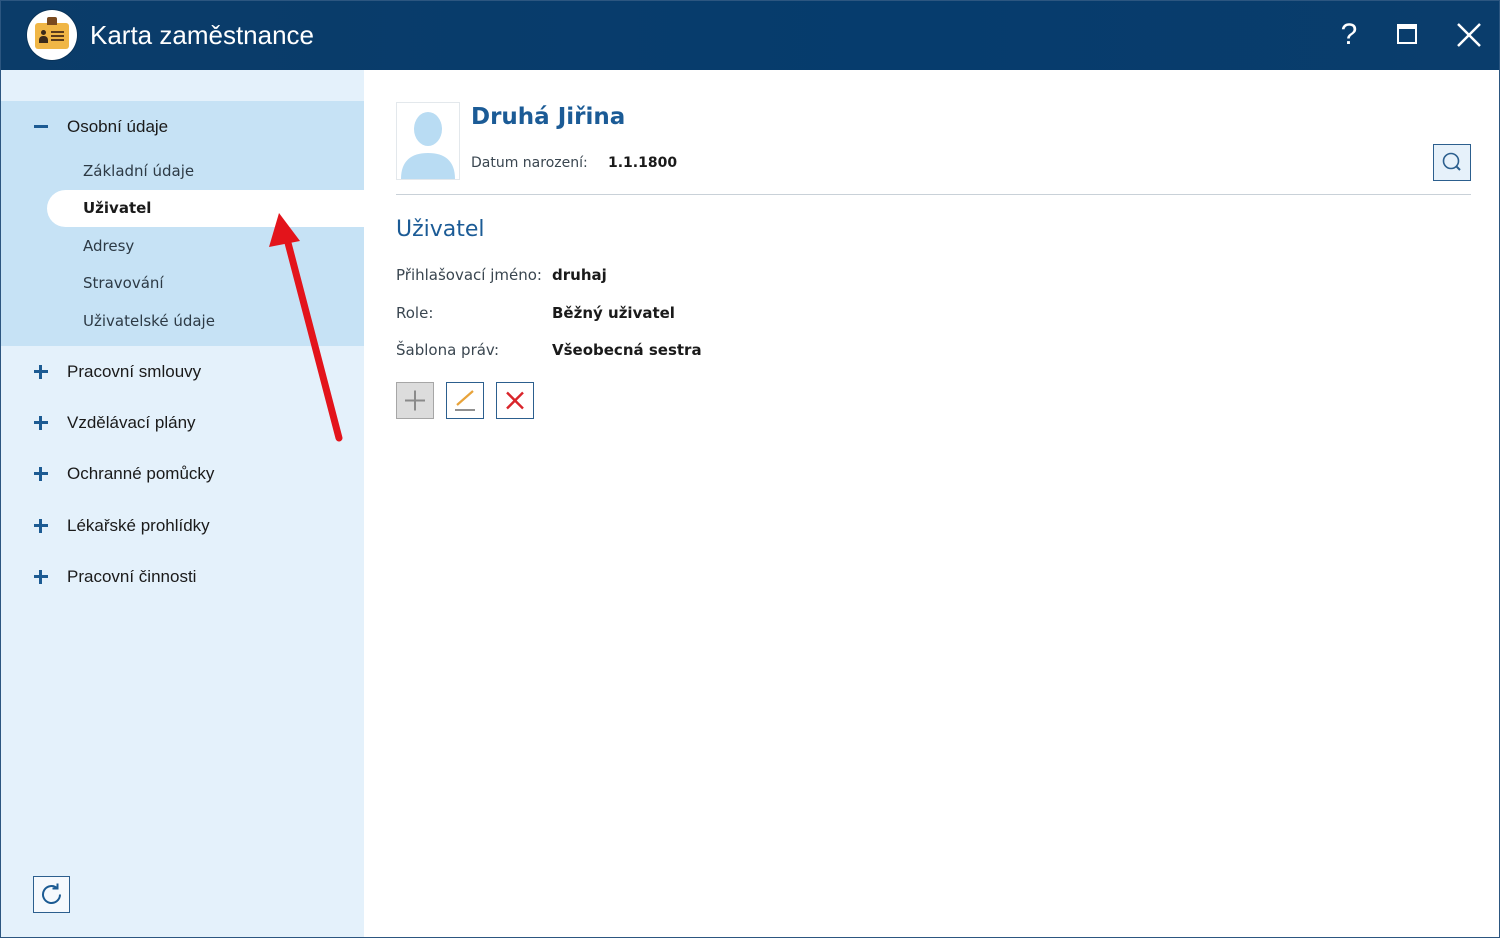 The width and height of the screenshot is (1500, 938). What do you see at coordinates (1349, 35) in the screenshot?
I see `help-button: ?` at bounding box center [1349, 35].